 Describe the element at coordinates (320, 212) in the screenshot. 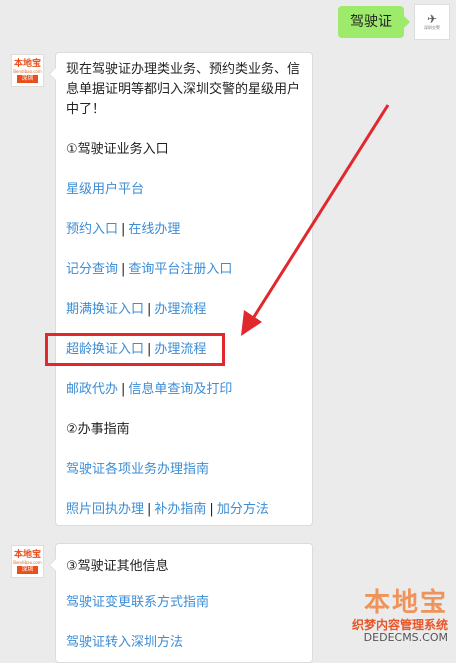

I see `arrow-shaft` at that location.